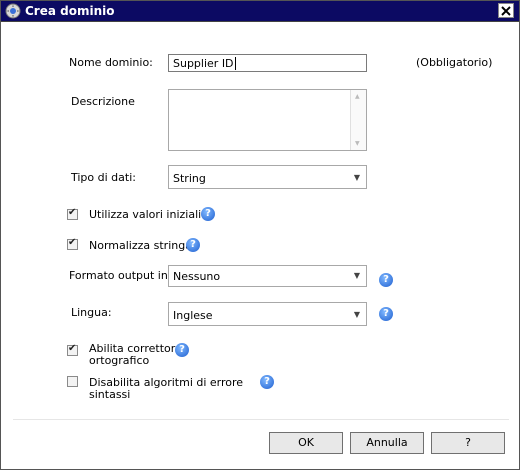 Image resolution: width=520 pixels, height=470 pixels. Describe the element at coordinates (454, 62) in the screenshot. I see `required-note: (Obbligatorio)` at that location.